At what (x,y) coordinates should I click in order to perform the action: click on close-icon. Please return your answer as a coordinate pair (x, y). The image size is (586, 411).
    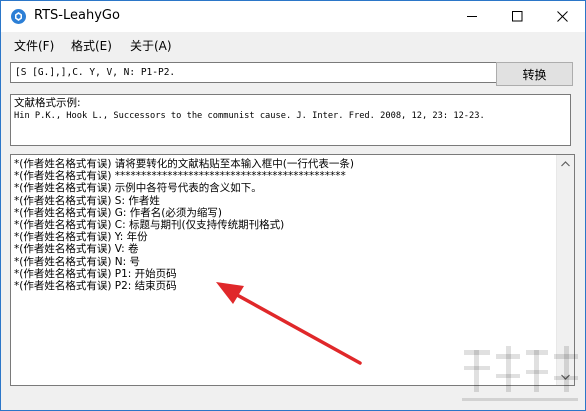
    Looking at the image, I should click on (562, 16).